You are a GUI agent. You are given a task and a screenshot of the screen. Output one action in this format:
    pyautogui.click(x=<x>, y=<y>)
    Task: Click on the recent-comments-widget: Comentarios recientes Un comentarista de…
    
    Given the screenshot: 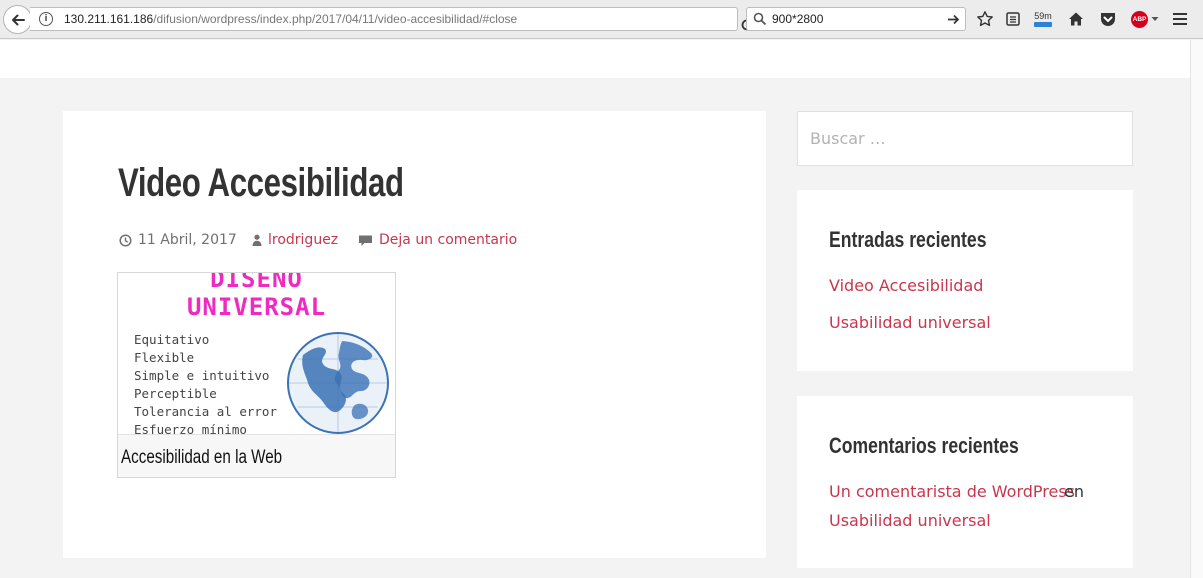 What is the action you would take?
    pyautogui.click(x=965, y=482)
    